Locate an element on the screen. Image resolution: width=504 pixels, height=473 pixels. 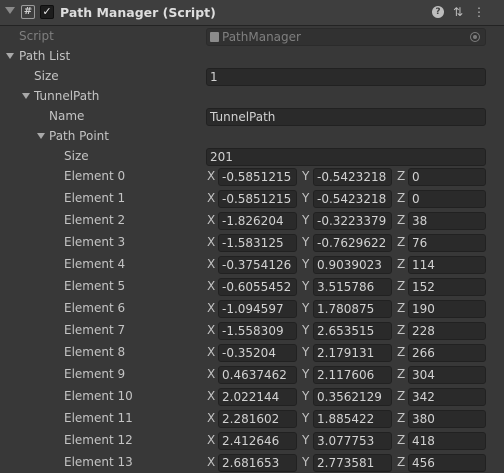
x-value-input: -1.826204 is located at coordinates (257, 221).